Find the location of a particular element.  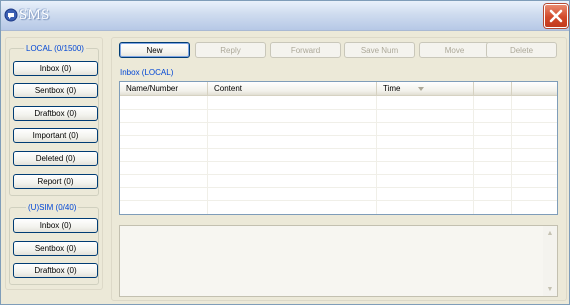

sim-inbox-button: Inbox (0) is located at coordinates (55, 225).